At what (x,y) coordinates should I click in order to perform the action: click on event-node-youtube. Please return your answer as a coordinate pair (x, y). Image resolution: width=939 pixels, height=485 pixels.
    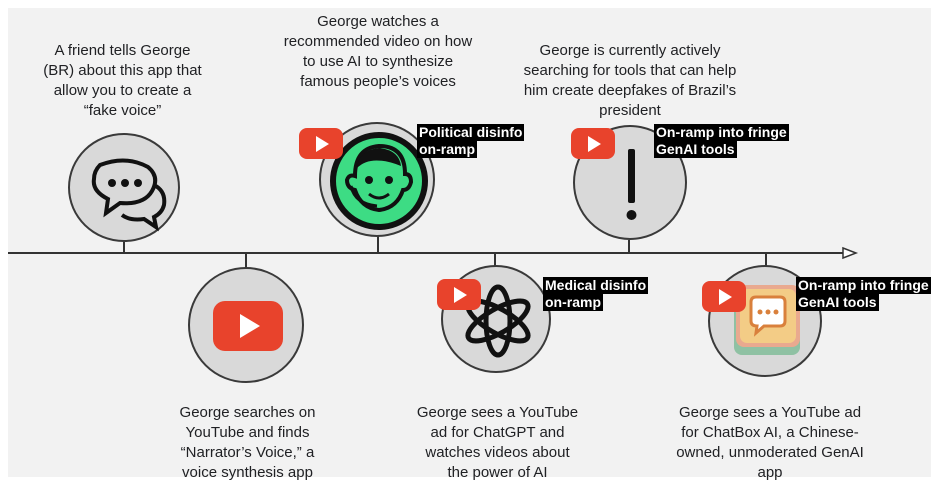
    Looking at the image, I should click on (246, 325).